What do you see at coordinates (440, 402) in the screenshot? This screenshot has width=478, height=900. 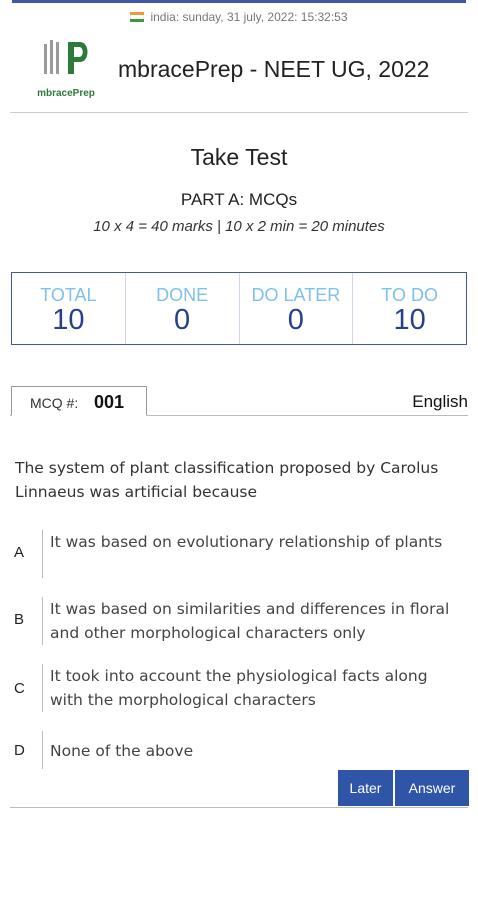 I see `language-selector: English` at bounding box center [440, 402].